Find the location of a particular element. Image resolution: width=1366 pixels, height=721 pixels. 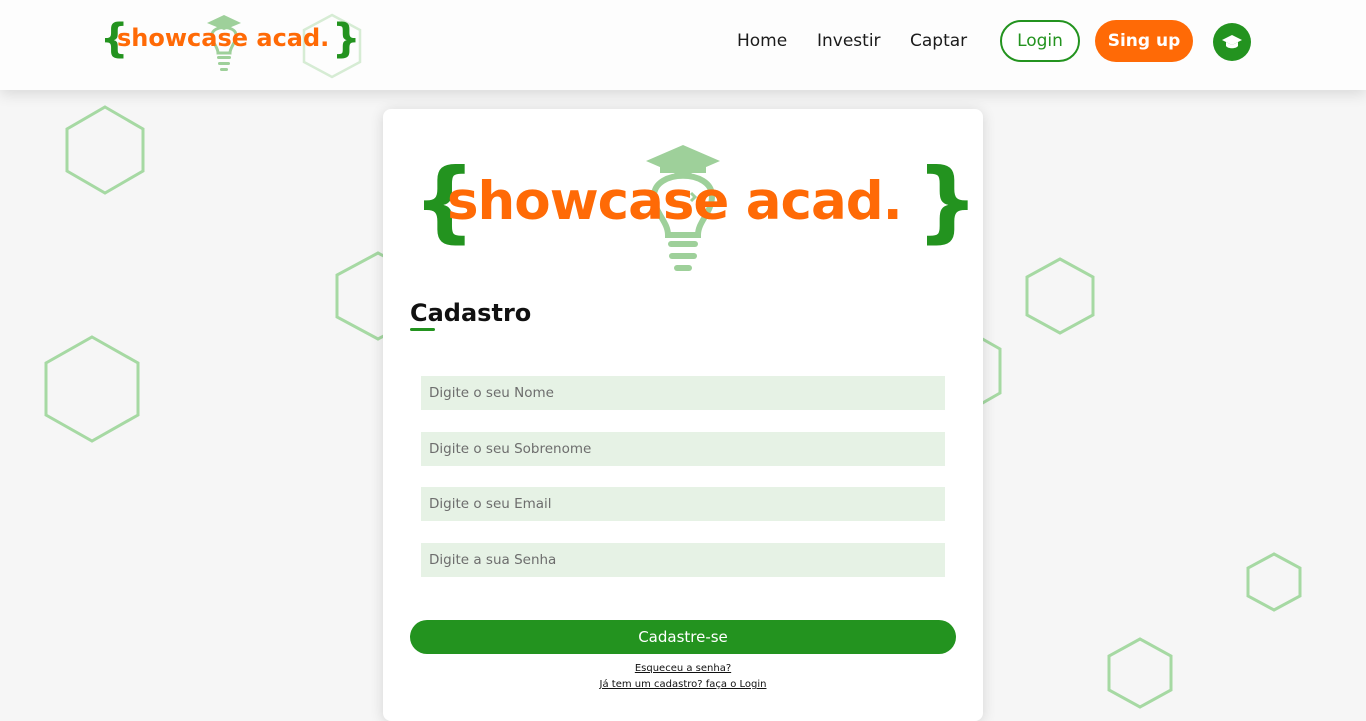

login-link: Já tem um cadastro? faça o Login is located at coordinates (683, 684).